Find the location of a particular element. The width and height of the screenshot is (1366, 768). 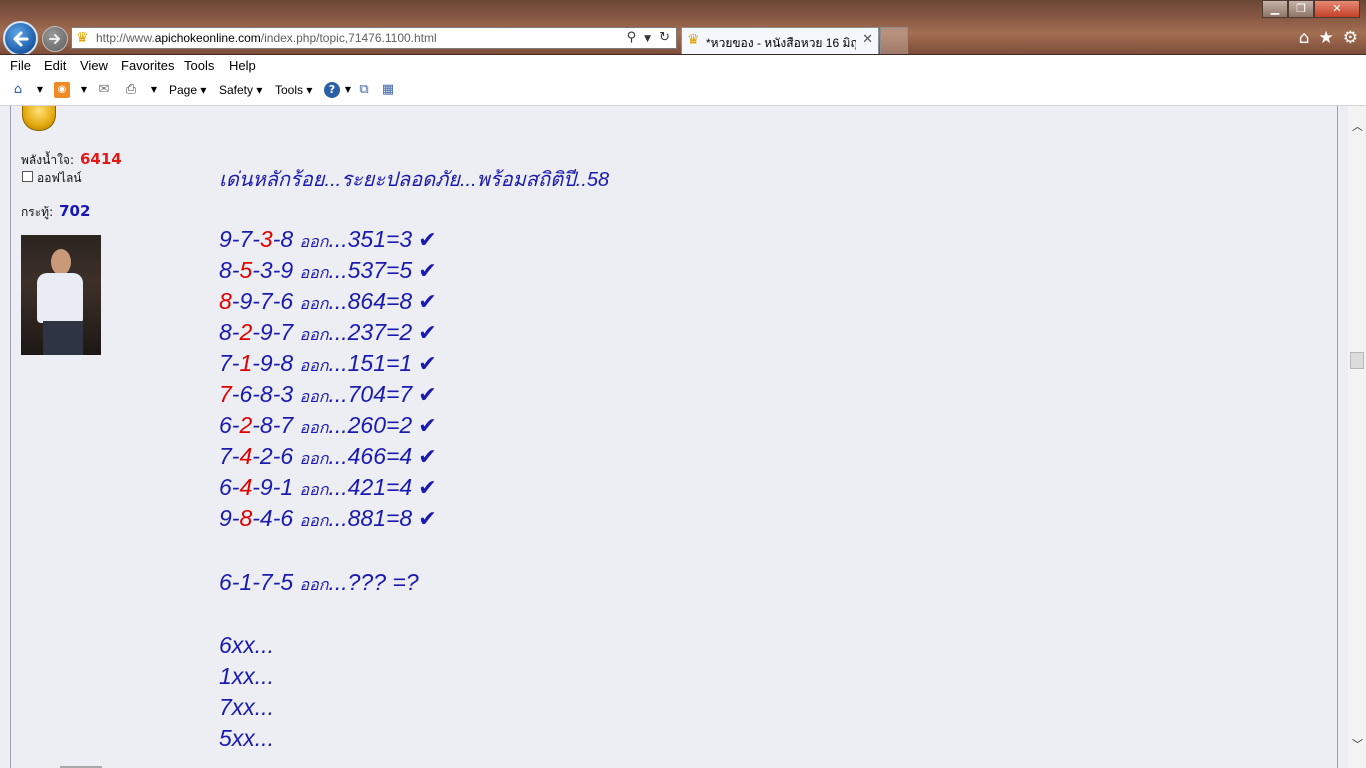

number-suffix: -8 is located at coordinates (283, 239).